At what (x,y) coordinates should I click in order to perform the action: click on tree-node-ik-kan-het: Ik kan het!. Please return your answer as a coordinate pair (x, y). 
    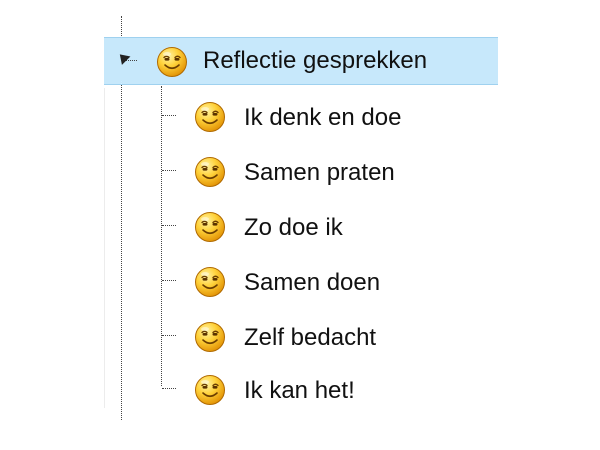
    Looking at the image, I should click on (315, 394).